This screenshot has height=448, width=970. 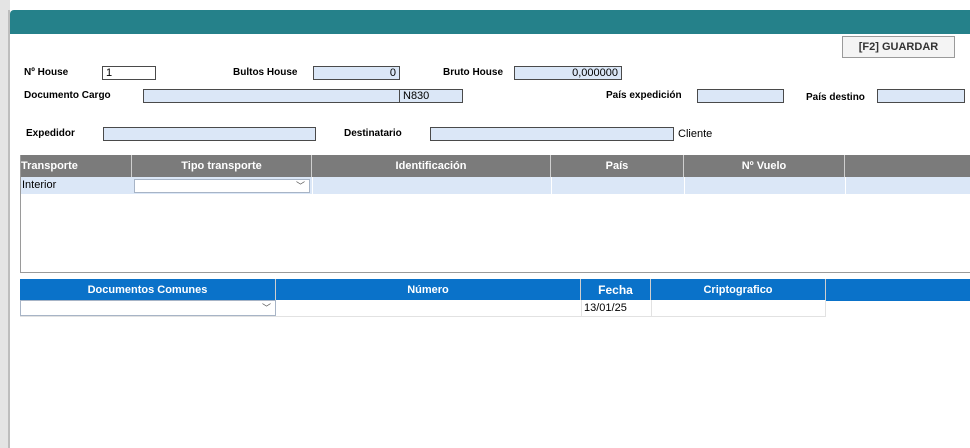 I want to click on document-row: ﹀ 13/01/25, so click(x=423, y=308).